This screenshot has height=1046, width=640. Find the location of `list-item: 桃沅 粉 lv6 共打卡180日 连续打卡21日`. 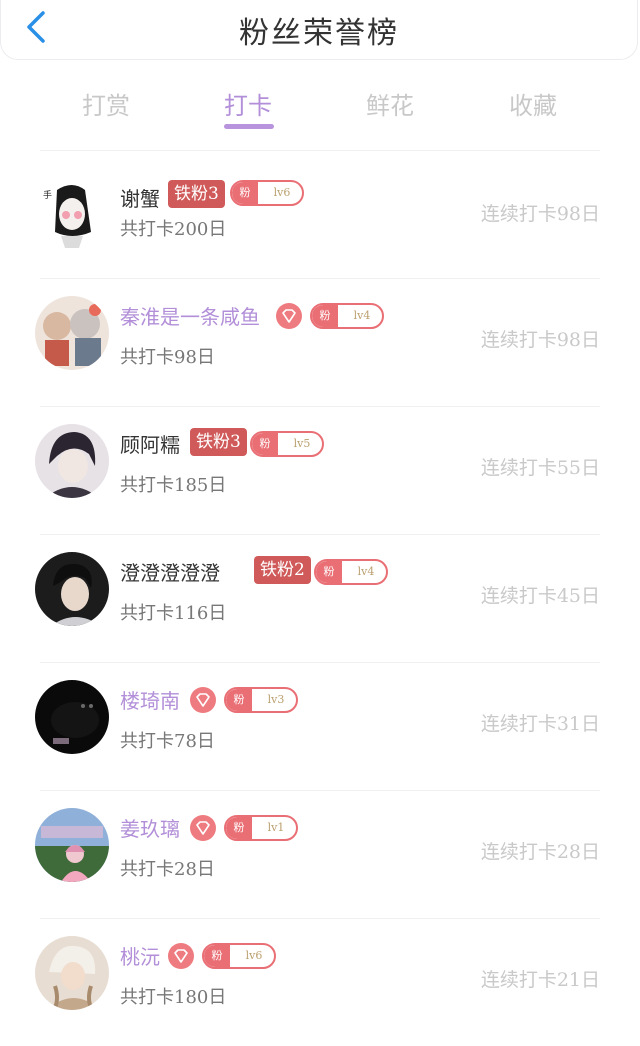

list-item: 桃沅 粉 lv6 共打卡180日 连续打卡21日 is located at coordinates (320, 982).